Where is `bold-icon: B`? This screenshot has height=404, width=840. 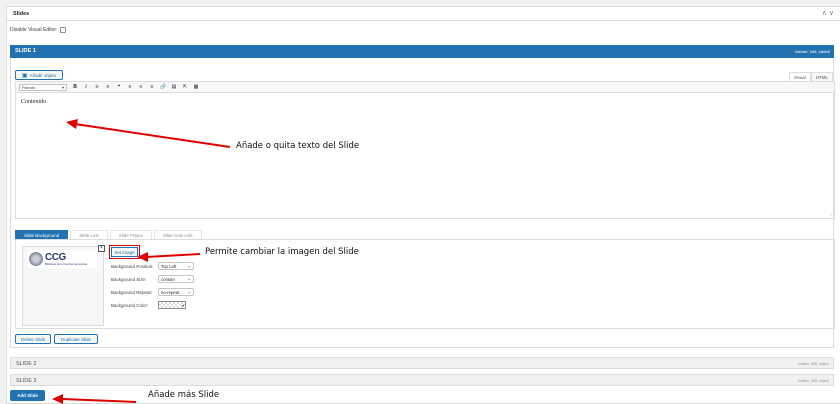 bold-icon: B is located at coordinates (75, 87).